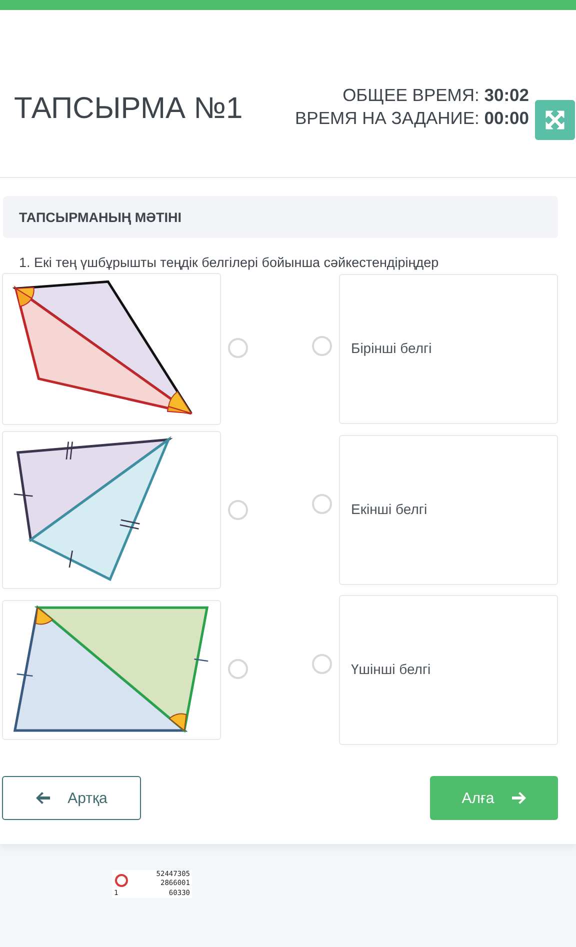 This screenshot has height=947, width=576. I want to click on fullscreen-button, so click(555, 120).